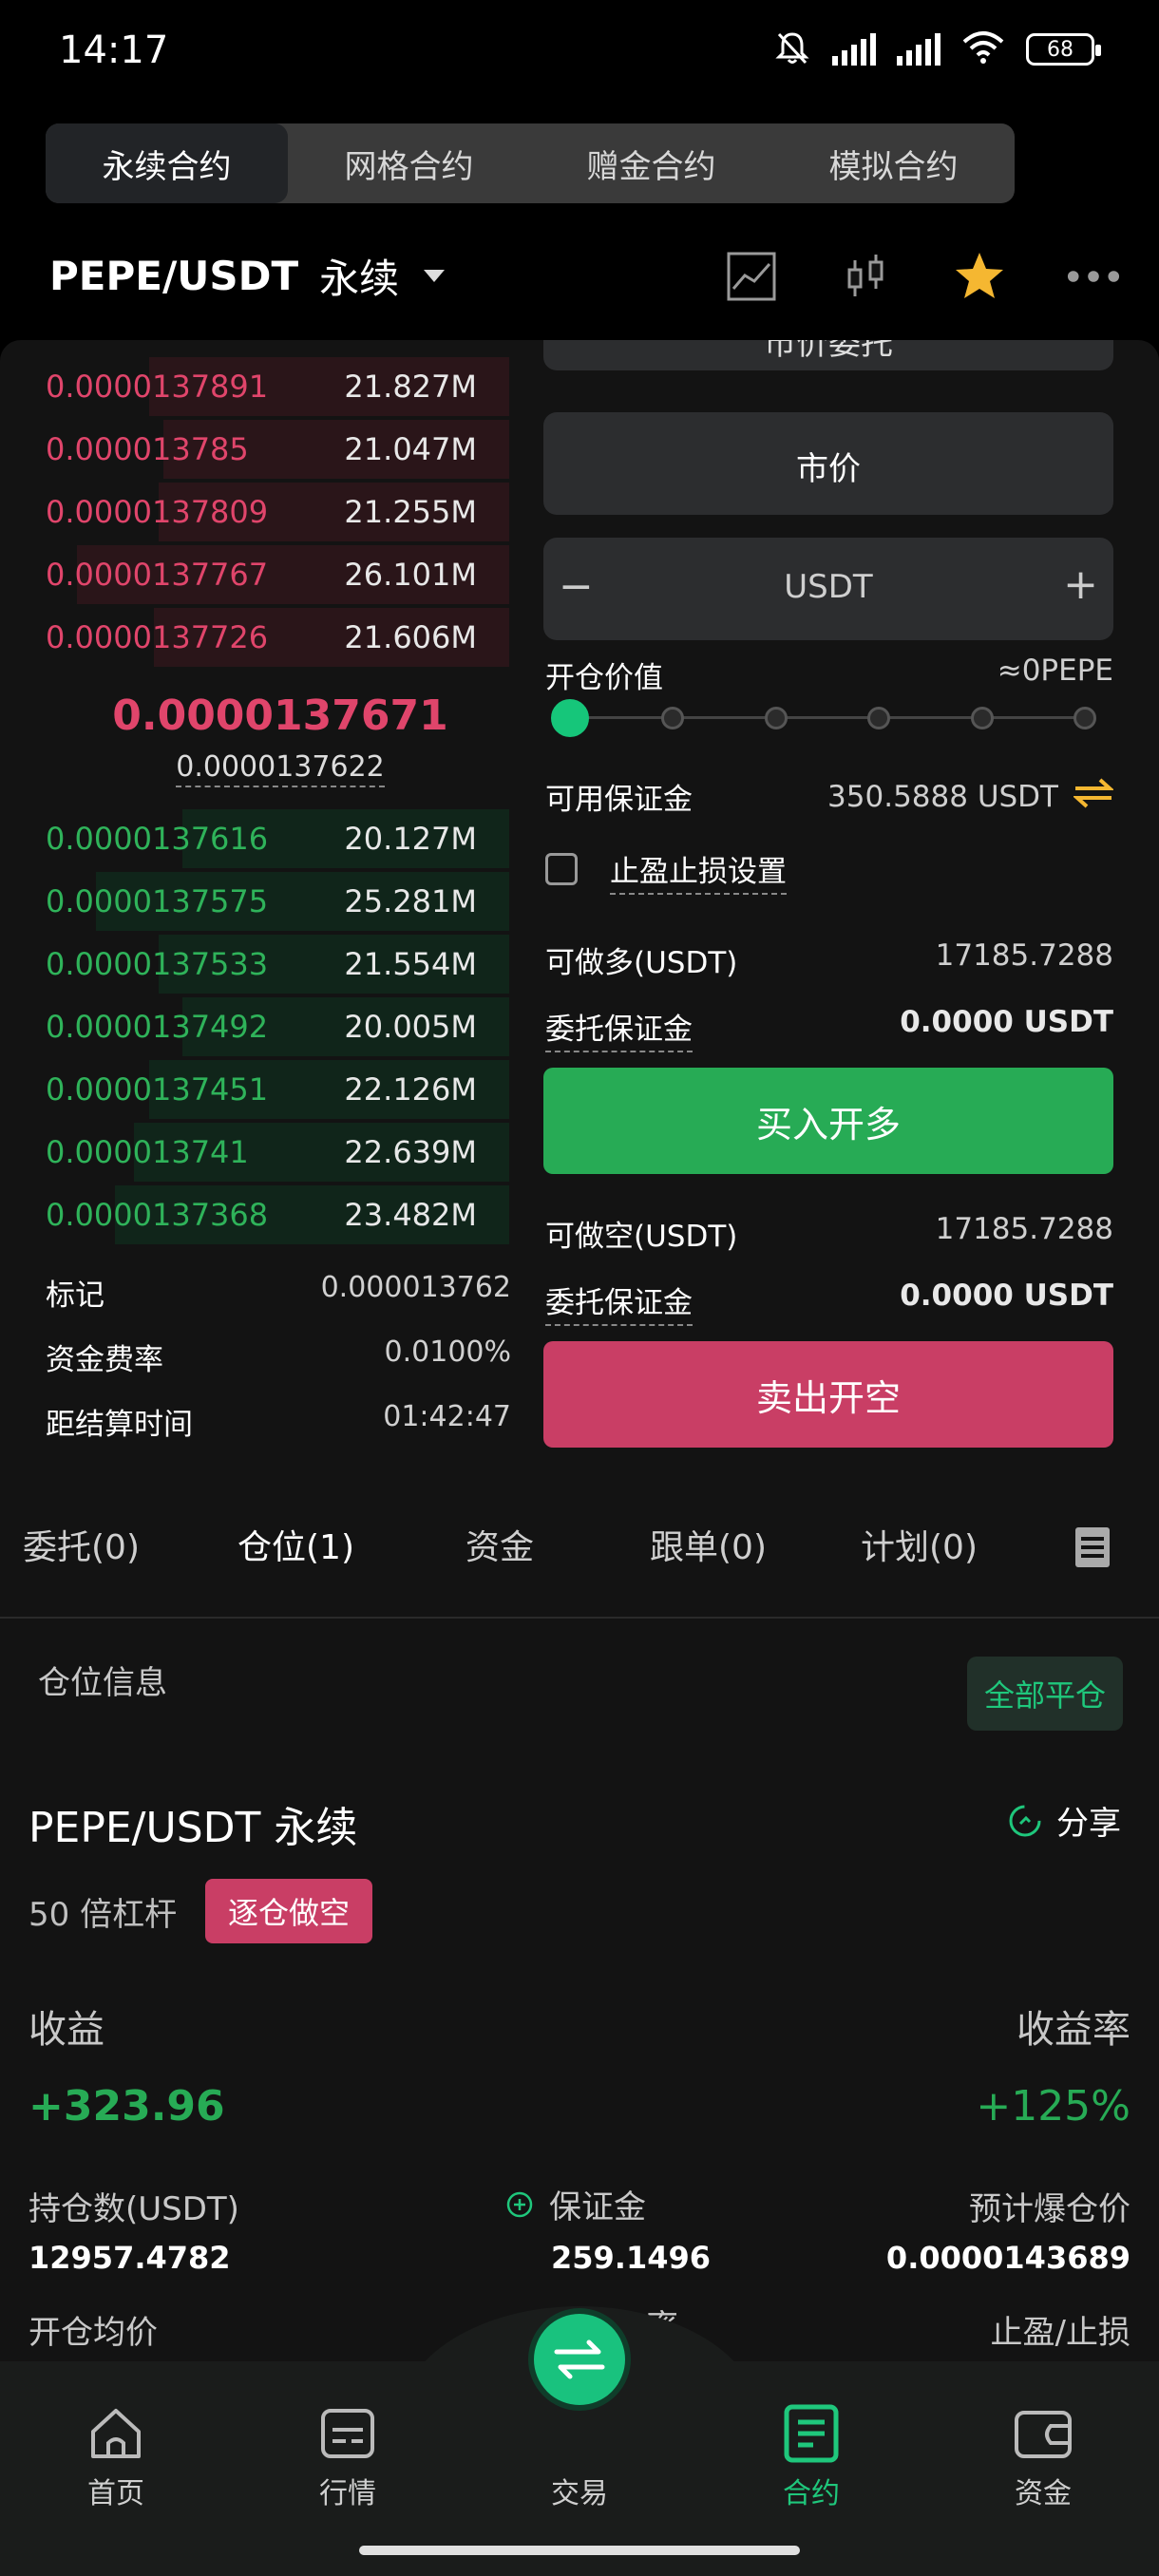 Image resolution: width=1159 pixels, height=2576 pixels. I want to click on ask-row: 0.0000137809 21.255M, so click(268, 512).